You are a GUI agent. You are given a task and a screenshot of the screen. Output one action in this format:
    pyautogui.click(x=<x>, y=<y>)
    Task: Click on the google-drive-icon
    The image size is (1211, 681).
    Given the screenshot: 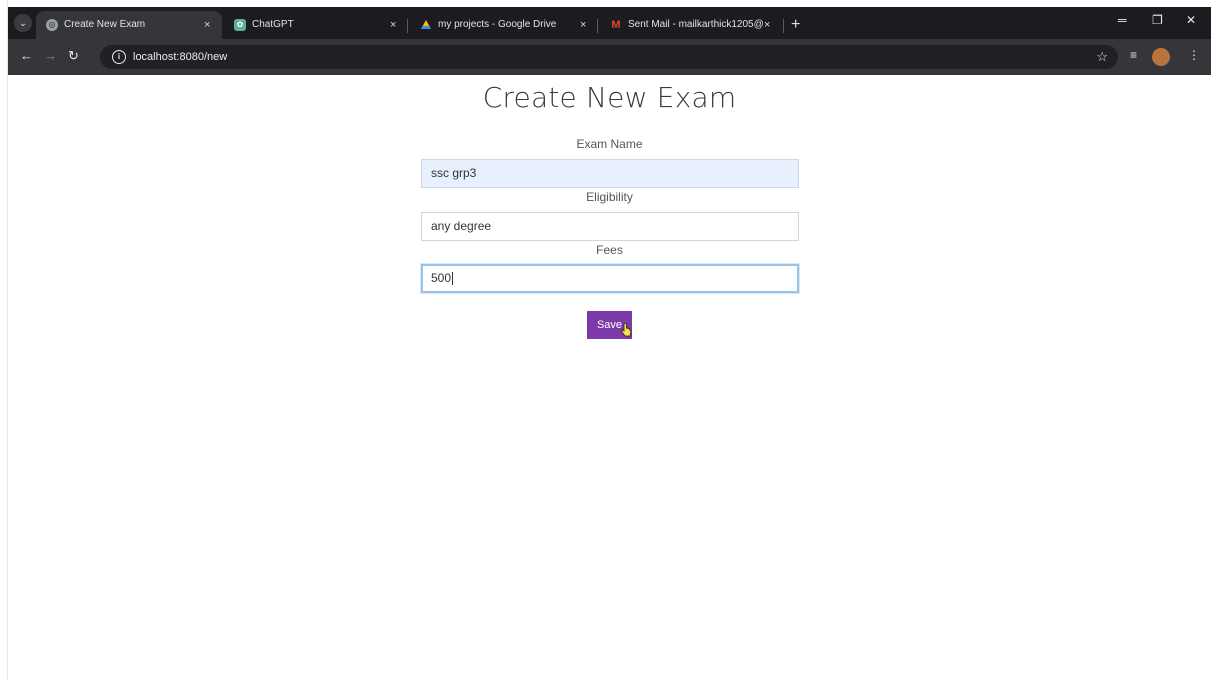 What is the action you would take?
    pyautogui.click(x=426, y=25)
    